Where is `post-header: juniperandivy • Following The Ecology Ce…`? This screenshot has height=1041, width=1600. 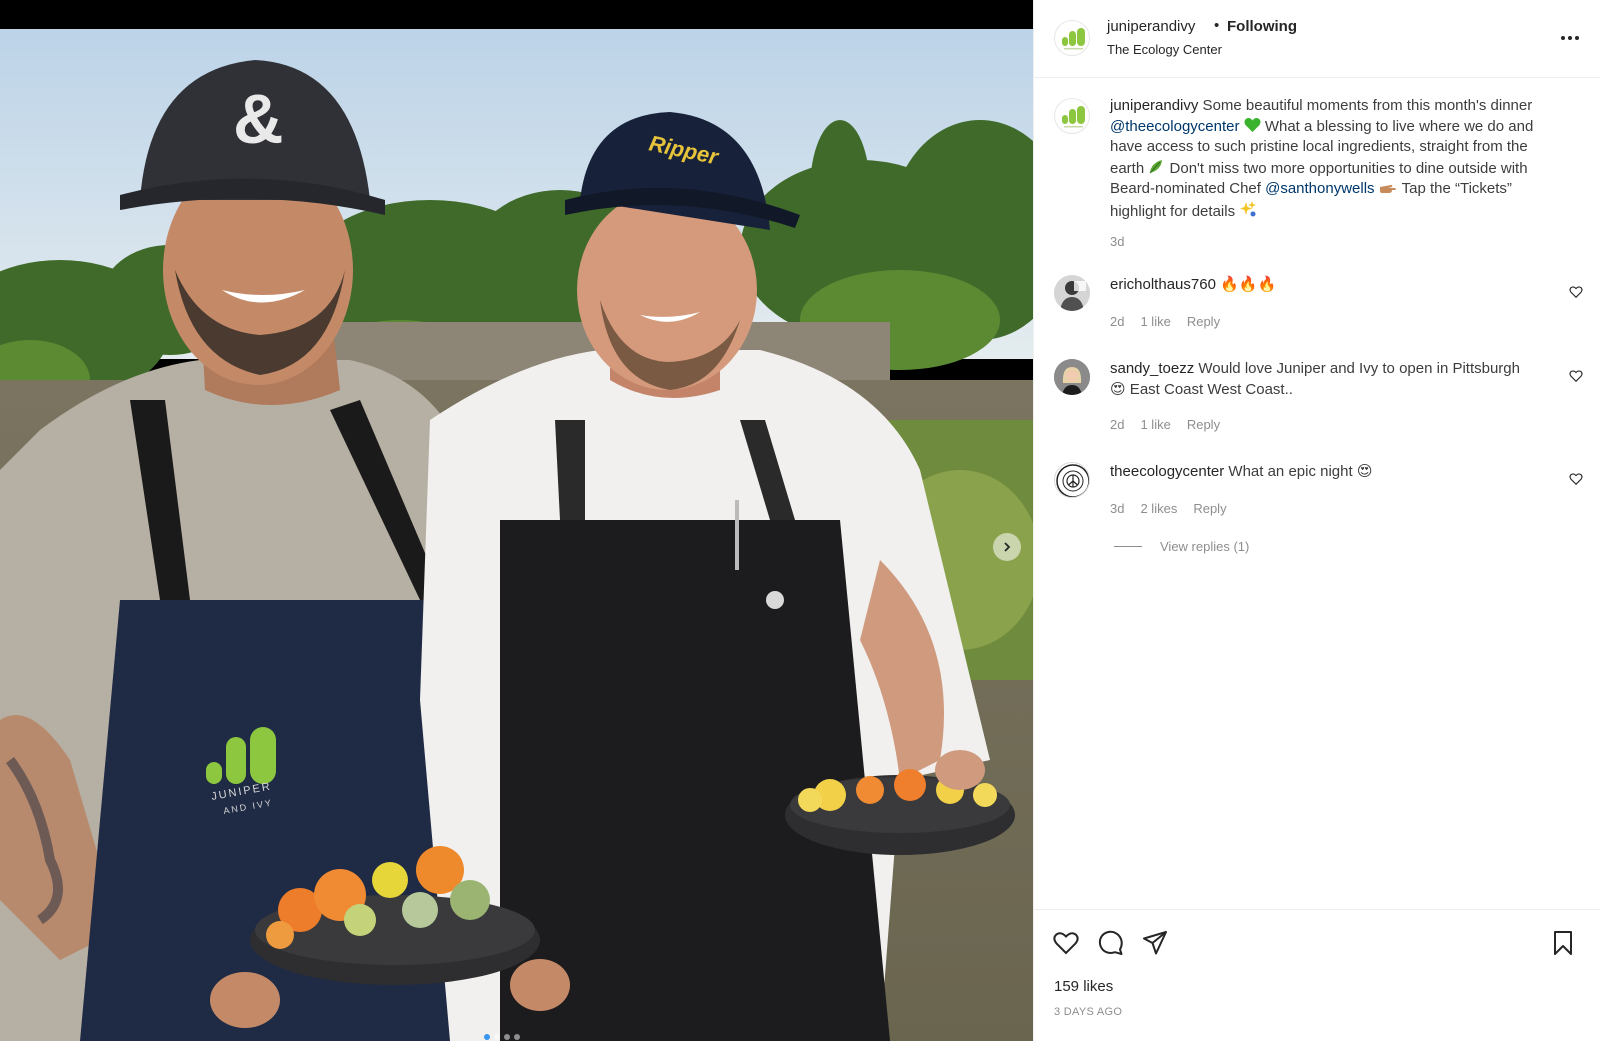
post-header: juniperandivy • Following The Ecology Ce… is located at coordinates (1317, 39).